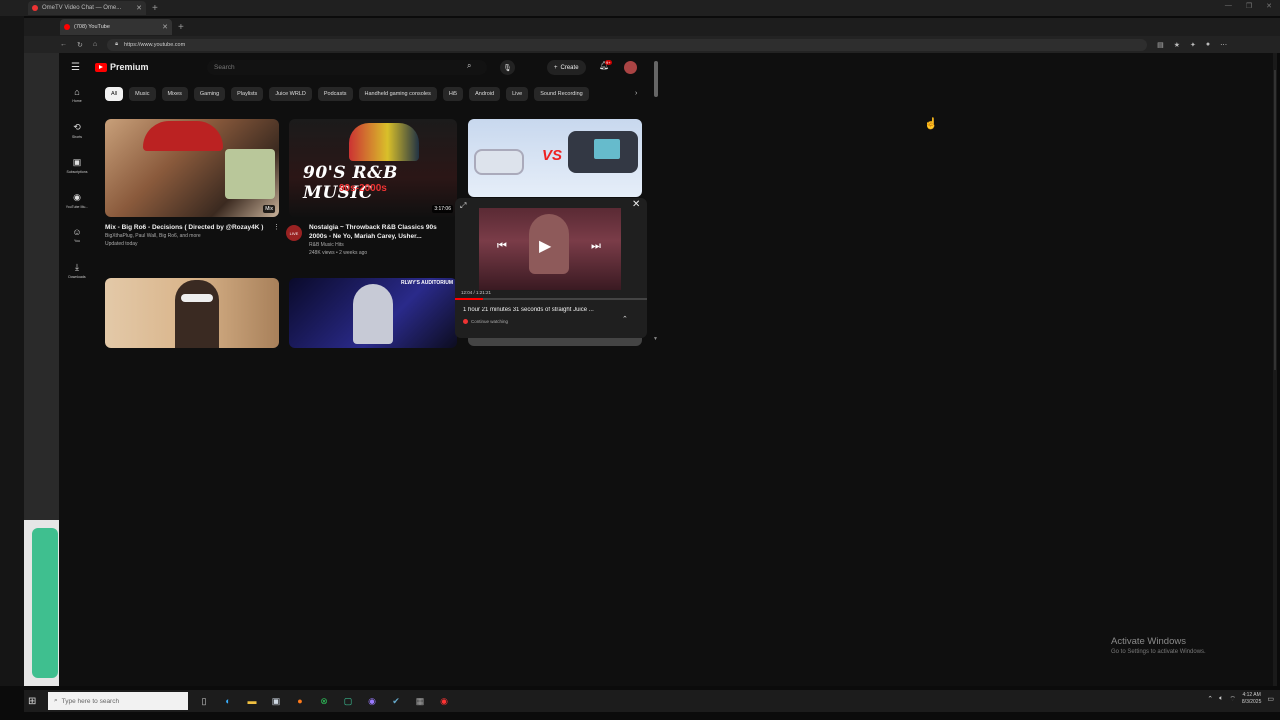  Describe the element at coordinates (1223, 45) in the screenshot. I see `more-icon: ⋯` at that location.